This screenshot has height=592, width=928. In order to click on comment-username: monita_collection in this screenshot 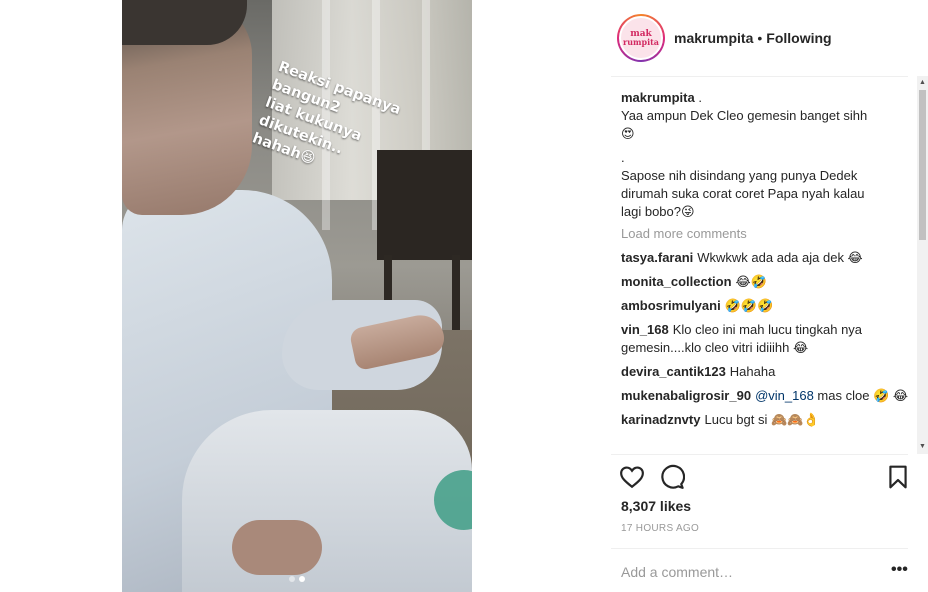, I will do `click(676, 281)`.